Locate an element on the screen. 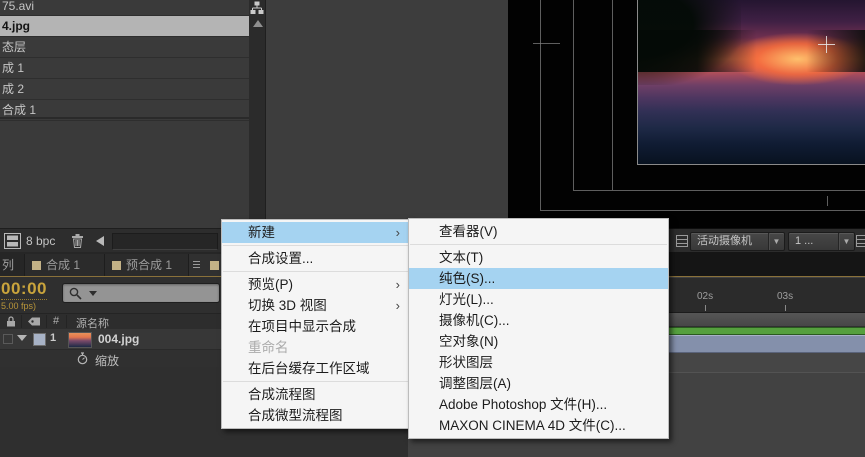 This screenshot has height=457, width=865. column-hash: # is located at coordinates (56, 321).